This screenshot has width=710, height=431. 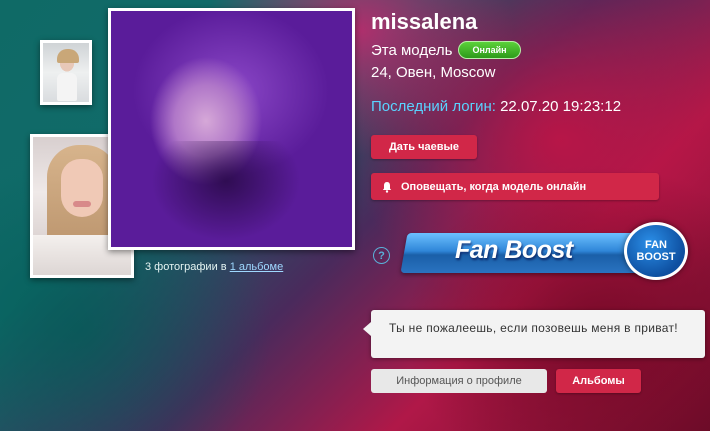 I want to click on last-login-label: Последний логин:, so click(x=433, y=106).